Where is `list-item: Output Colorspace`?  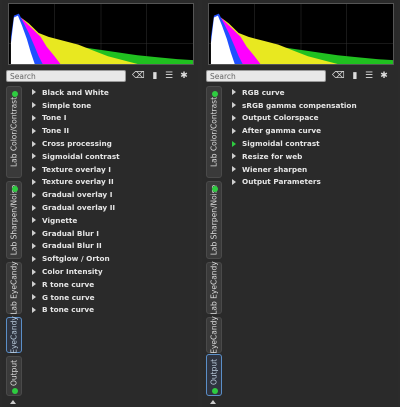
list-item: Output Colorspace is located at coordinates (313, 118).